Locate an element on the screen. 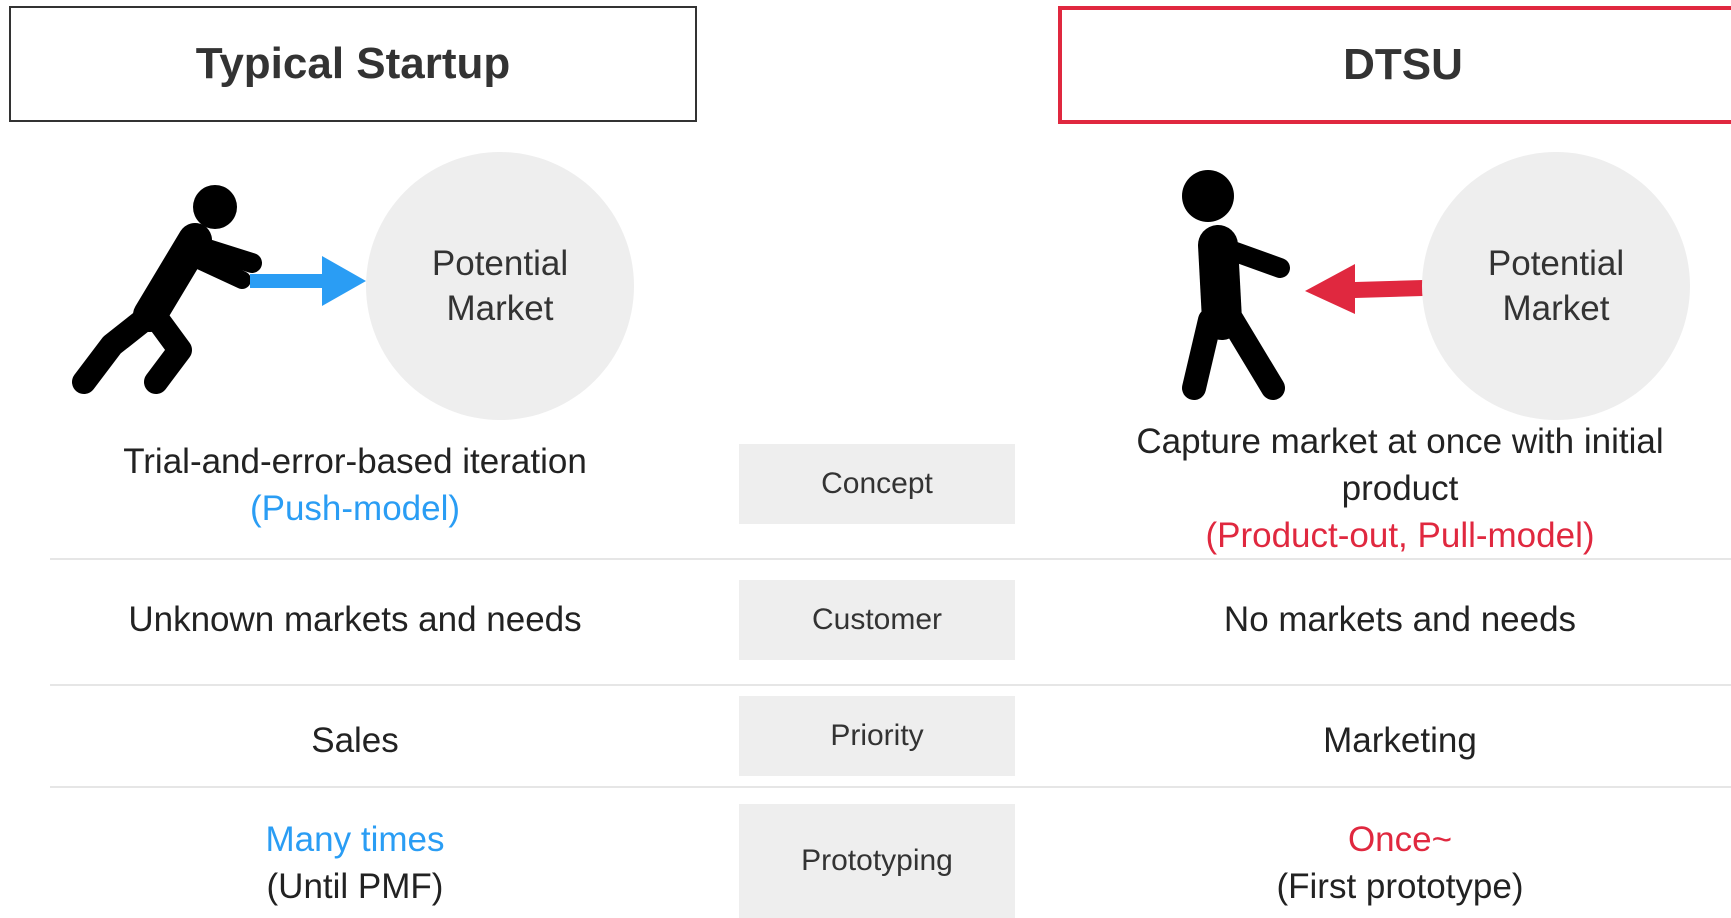 The image size is (1731, 918). category-prototyping: Prototyping is located at coordinates (877, 861).